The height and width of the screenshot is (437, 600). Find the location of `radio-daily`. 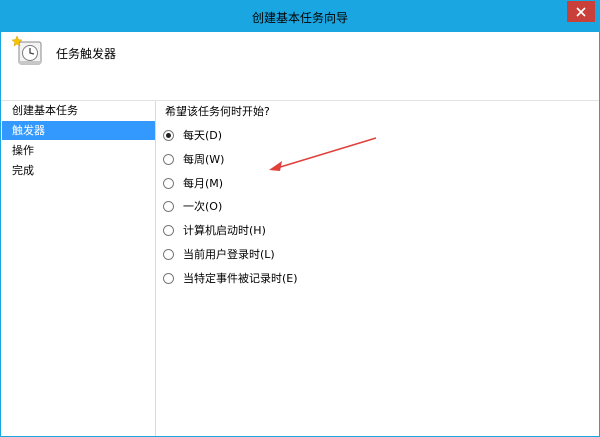

radio-daily is located at coordinates (168, 135).